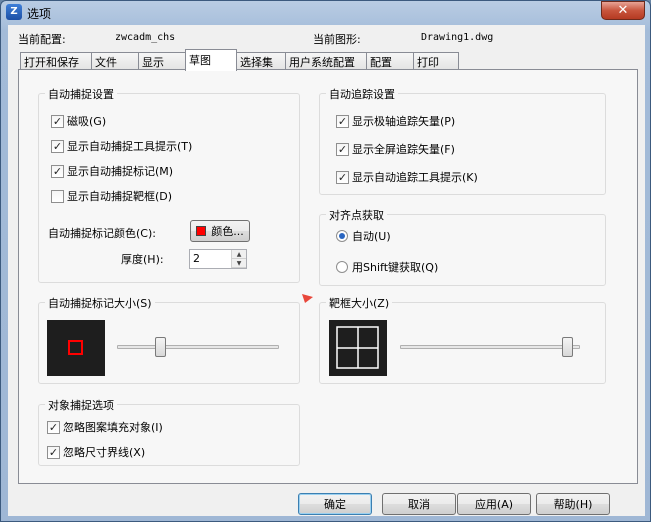  I want to click on object-snap-options-title: 对象捕捉选项, so click(81, 405).